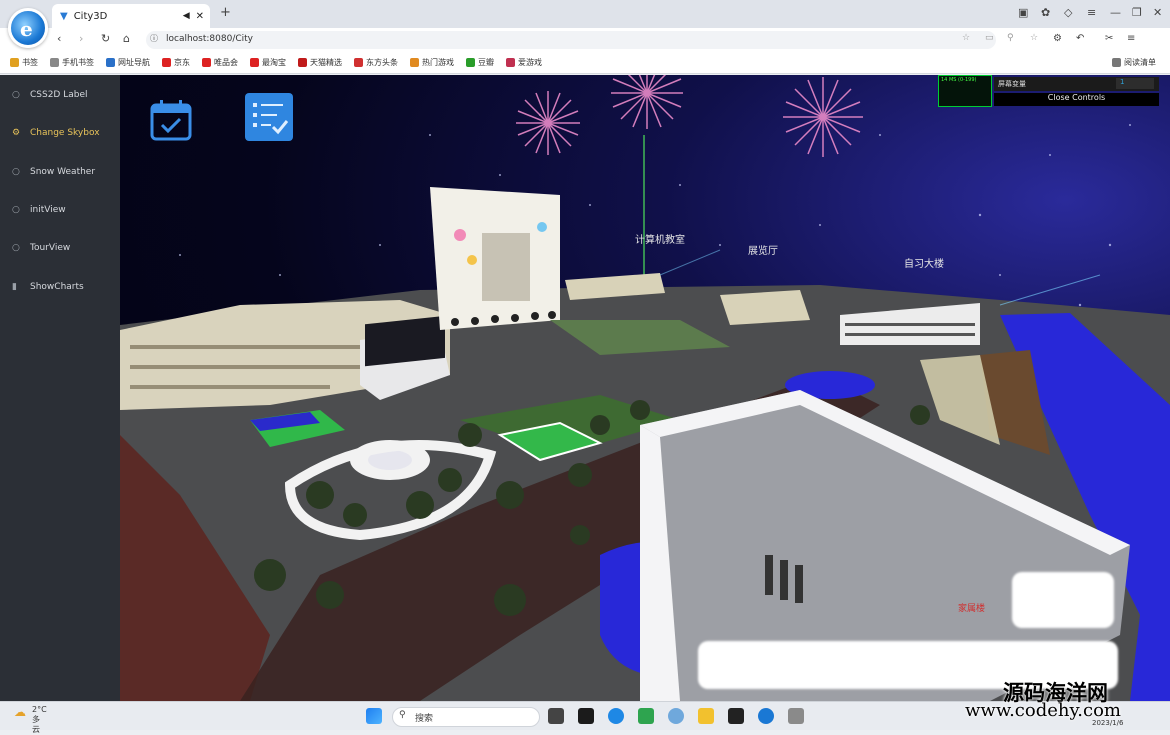 The width and height of the screenshot is (1170, 735). Describe the element at coordinates (39, 709) in the screenshot. I see `weather-temp: 2°C` at that location.